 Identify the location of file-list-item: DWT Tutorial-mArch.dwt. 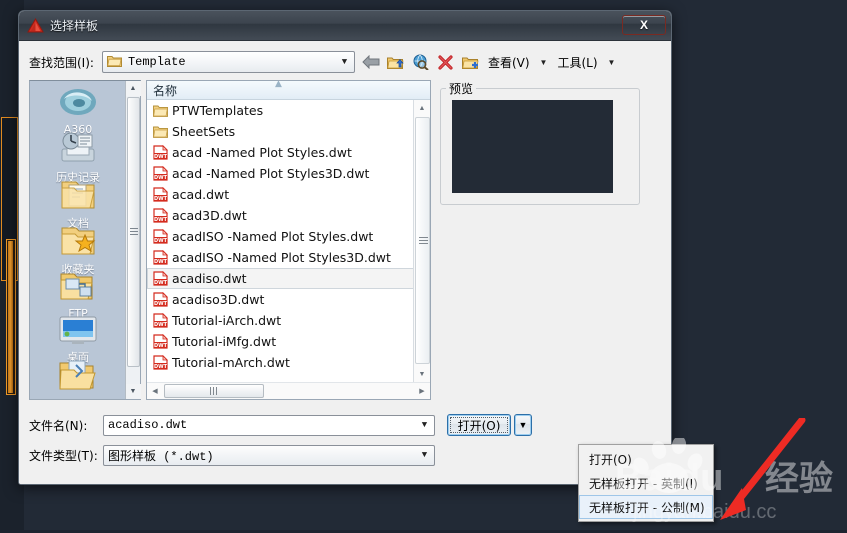
(281, 362).